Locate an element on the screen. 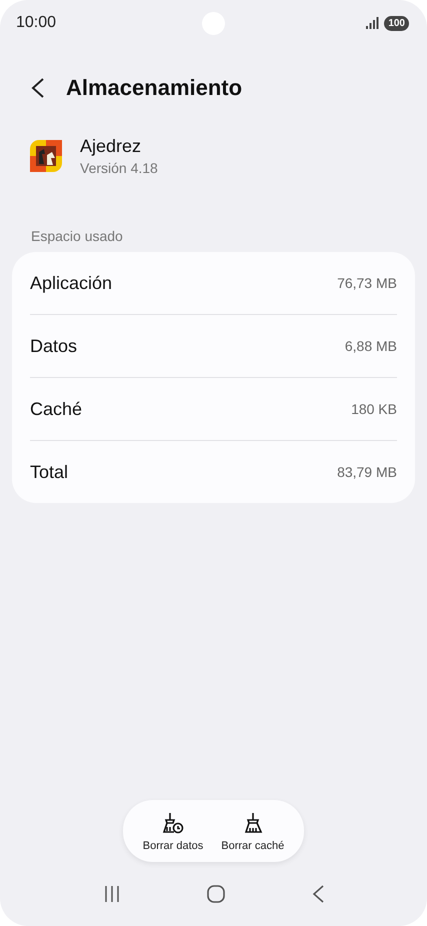  app-name: Ajedrez is located at coordinates (111, 146).